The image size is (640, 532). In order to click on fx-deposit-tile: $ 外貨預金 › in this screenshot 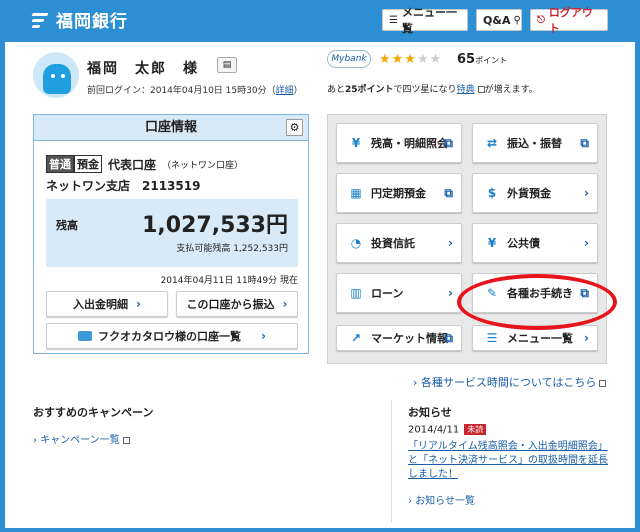, I will do `click(535, 193)`.